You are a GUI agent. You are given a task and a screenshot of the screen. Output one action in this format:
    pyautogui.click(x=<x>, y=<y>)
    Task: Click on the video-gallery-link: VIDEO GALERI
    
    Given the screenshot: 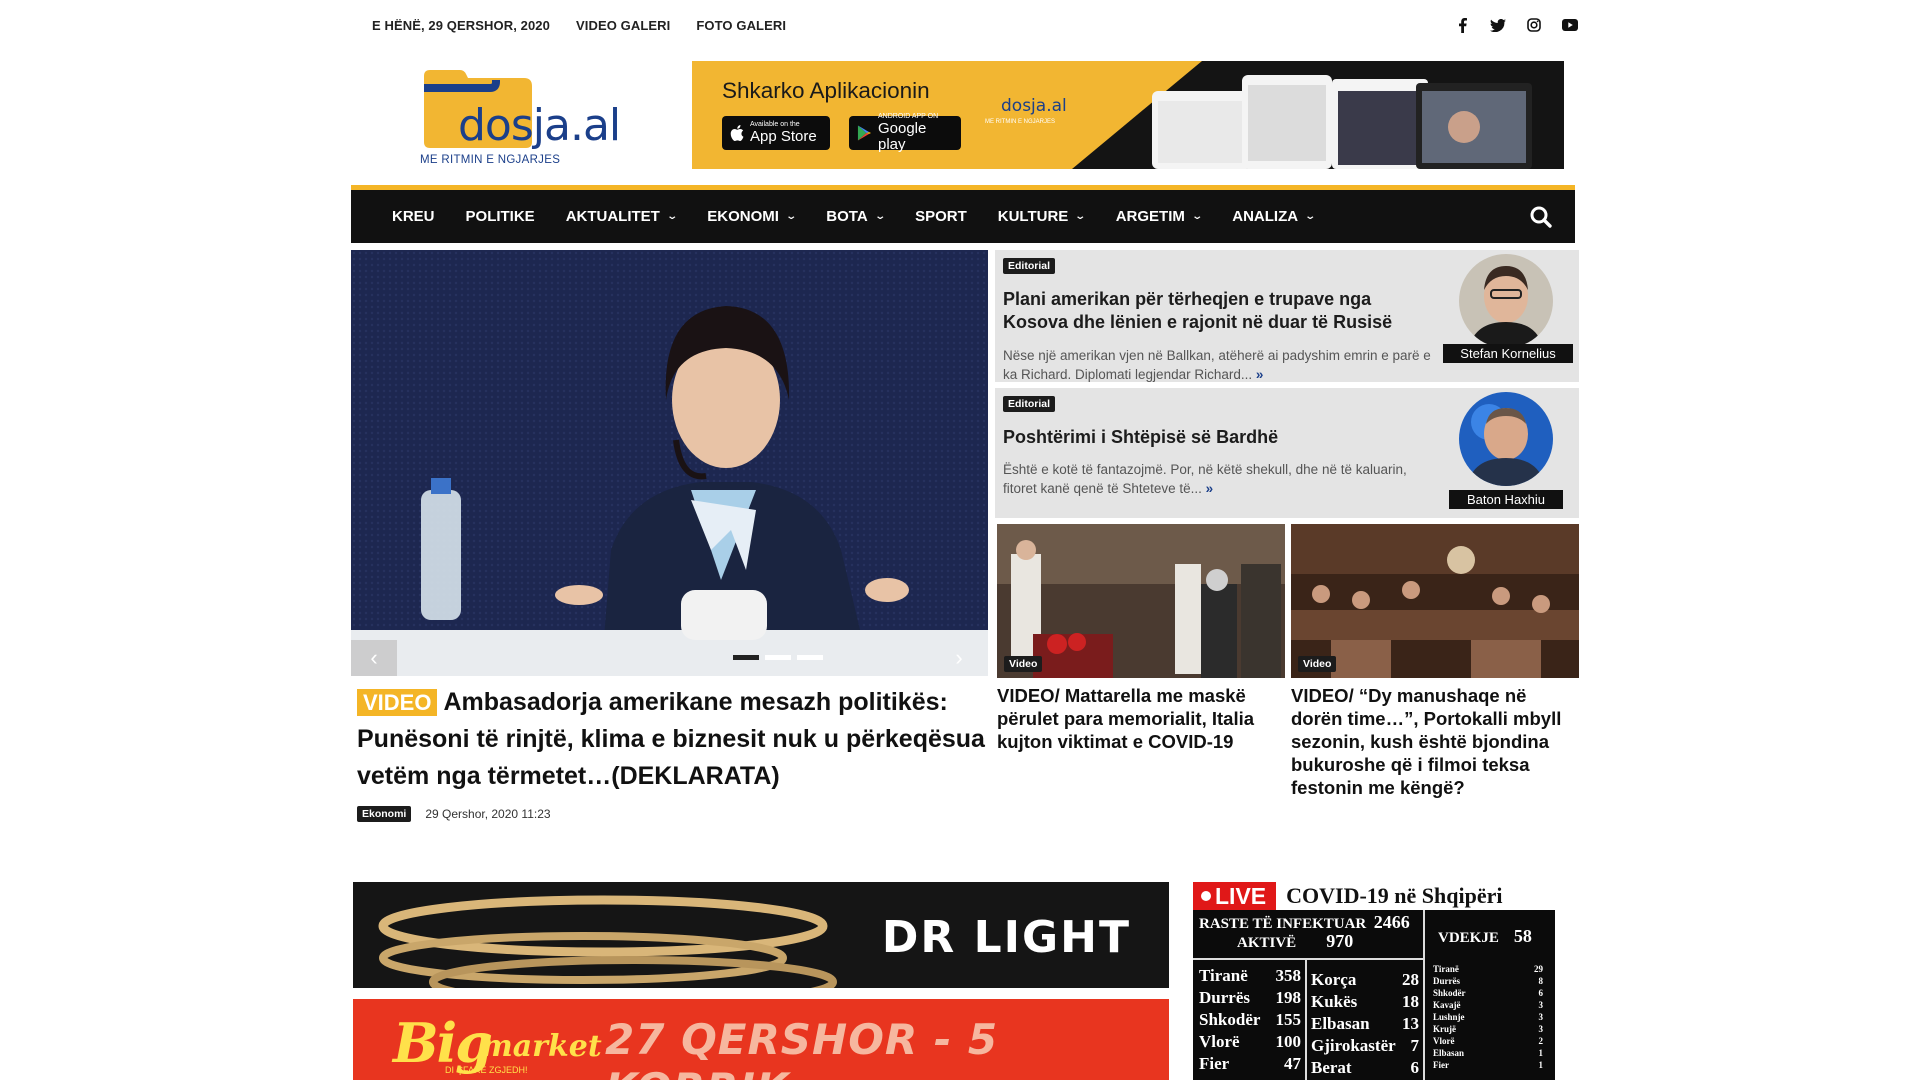 What is the action you would take?
    pyautogui.click(x=623, y=25)
    